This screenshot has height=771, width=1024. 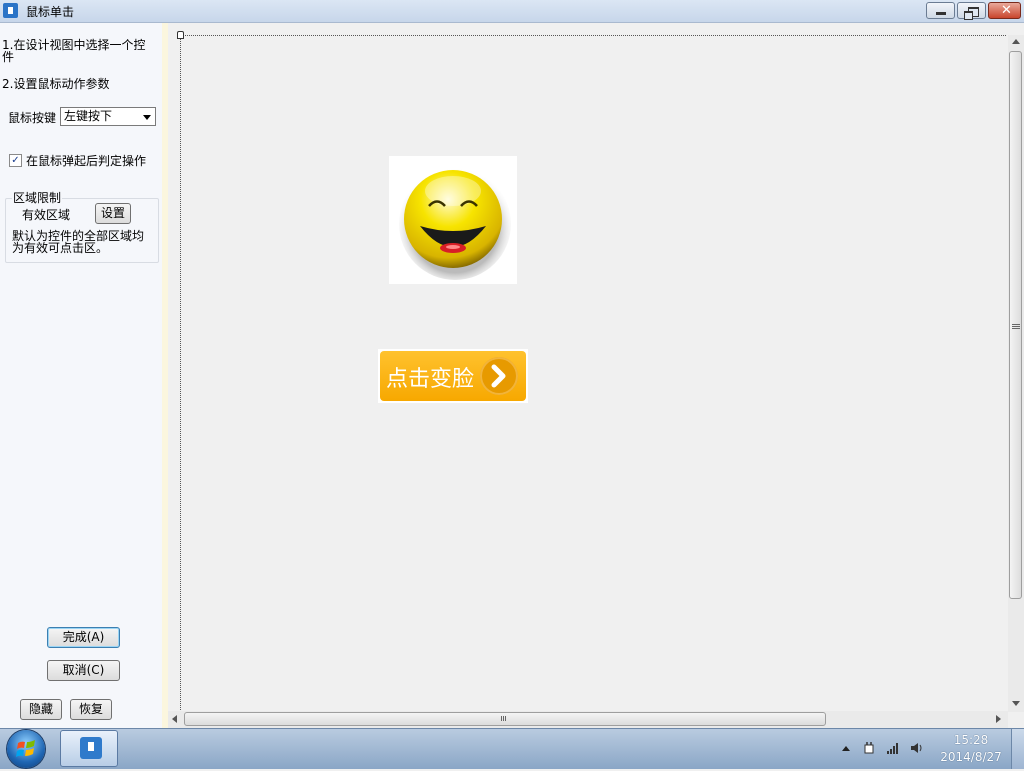 What do you see at coordinates (430, 379) in the screenshot?
I see `change-face-label: 点击变脸` at bounding box center [430, 379].